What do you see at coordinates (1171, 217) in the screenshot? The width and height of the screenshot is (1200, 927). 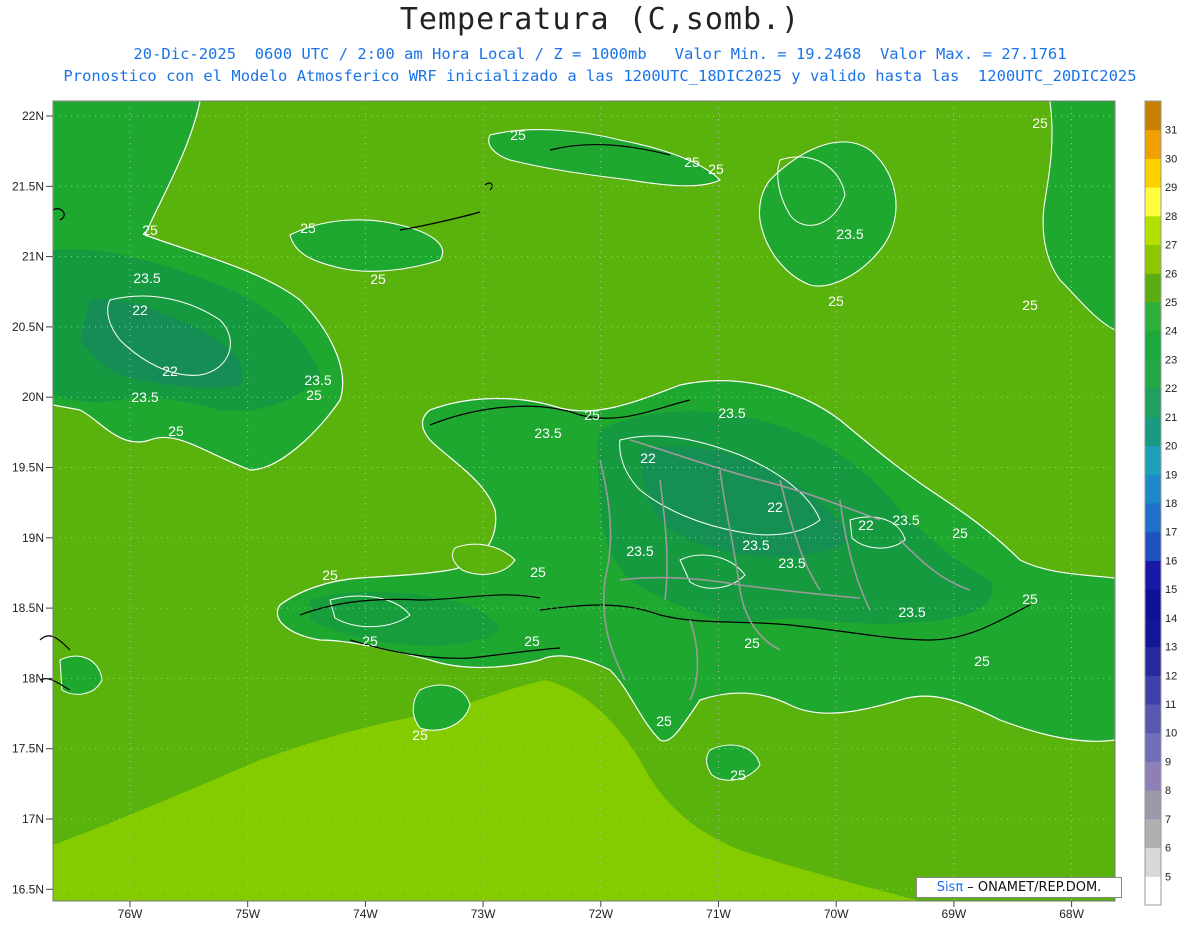 I see `colorbar-level-label: 28` at bounding box center [1171, 217].